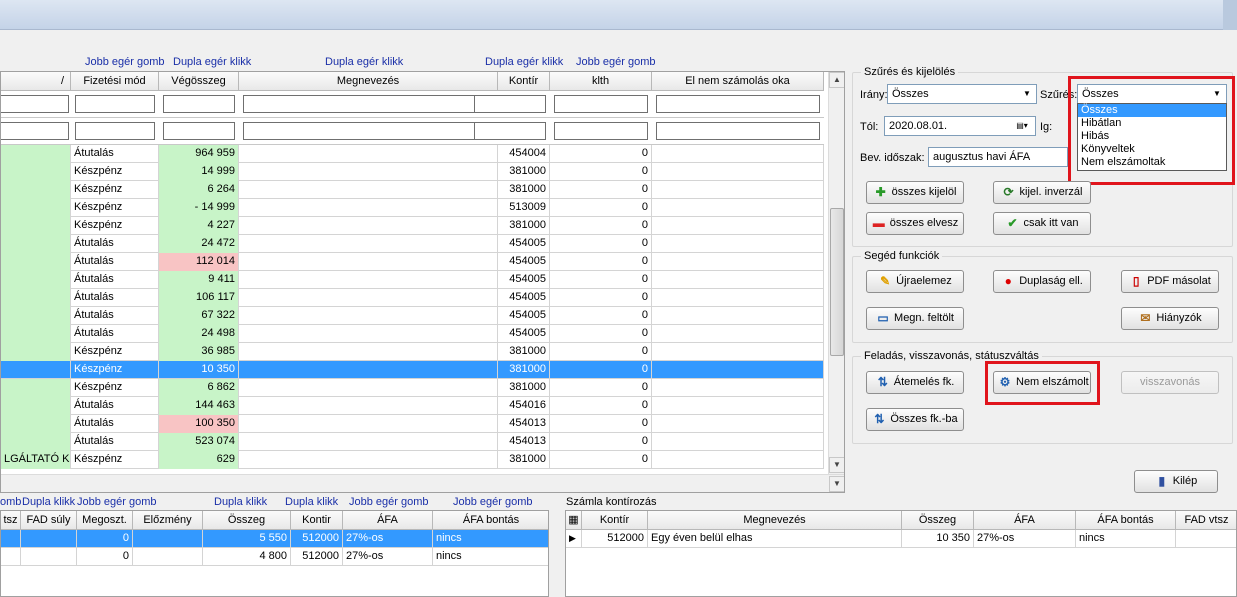 The image size is (1237, 597). I want to click on table-row: Átutalás 24 472 454005 0, so click(412, 244).